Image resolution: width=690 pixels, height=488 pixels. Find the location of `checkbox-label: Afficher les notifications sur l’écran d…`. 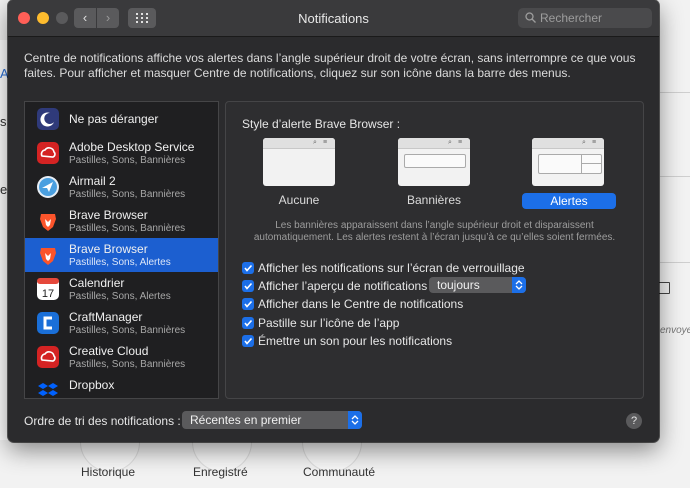

checkbox-label: Afficher les notifications sur l’écran d… is located at coordinates (391, 268).